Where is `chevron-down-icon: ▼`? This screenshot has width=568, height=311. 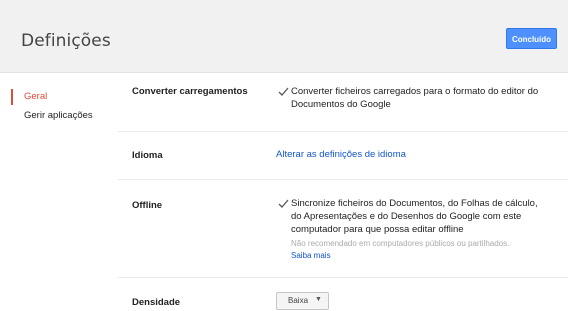
chevron-down-icon: ▼ is located at coordinates (318, 299).